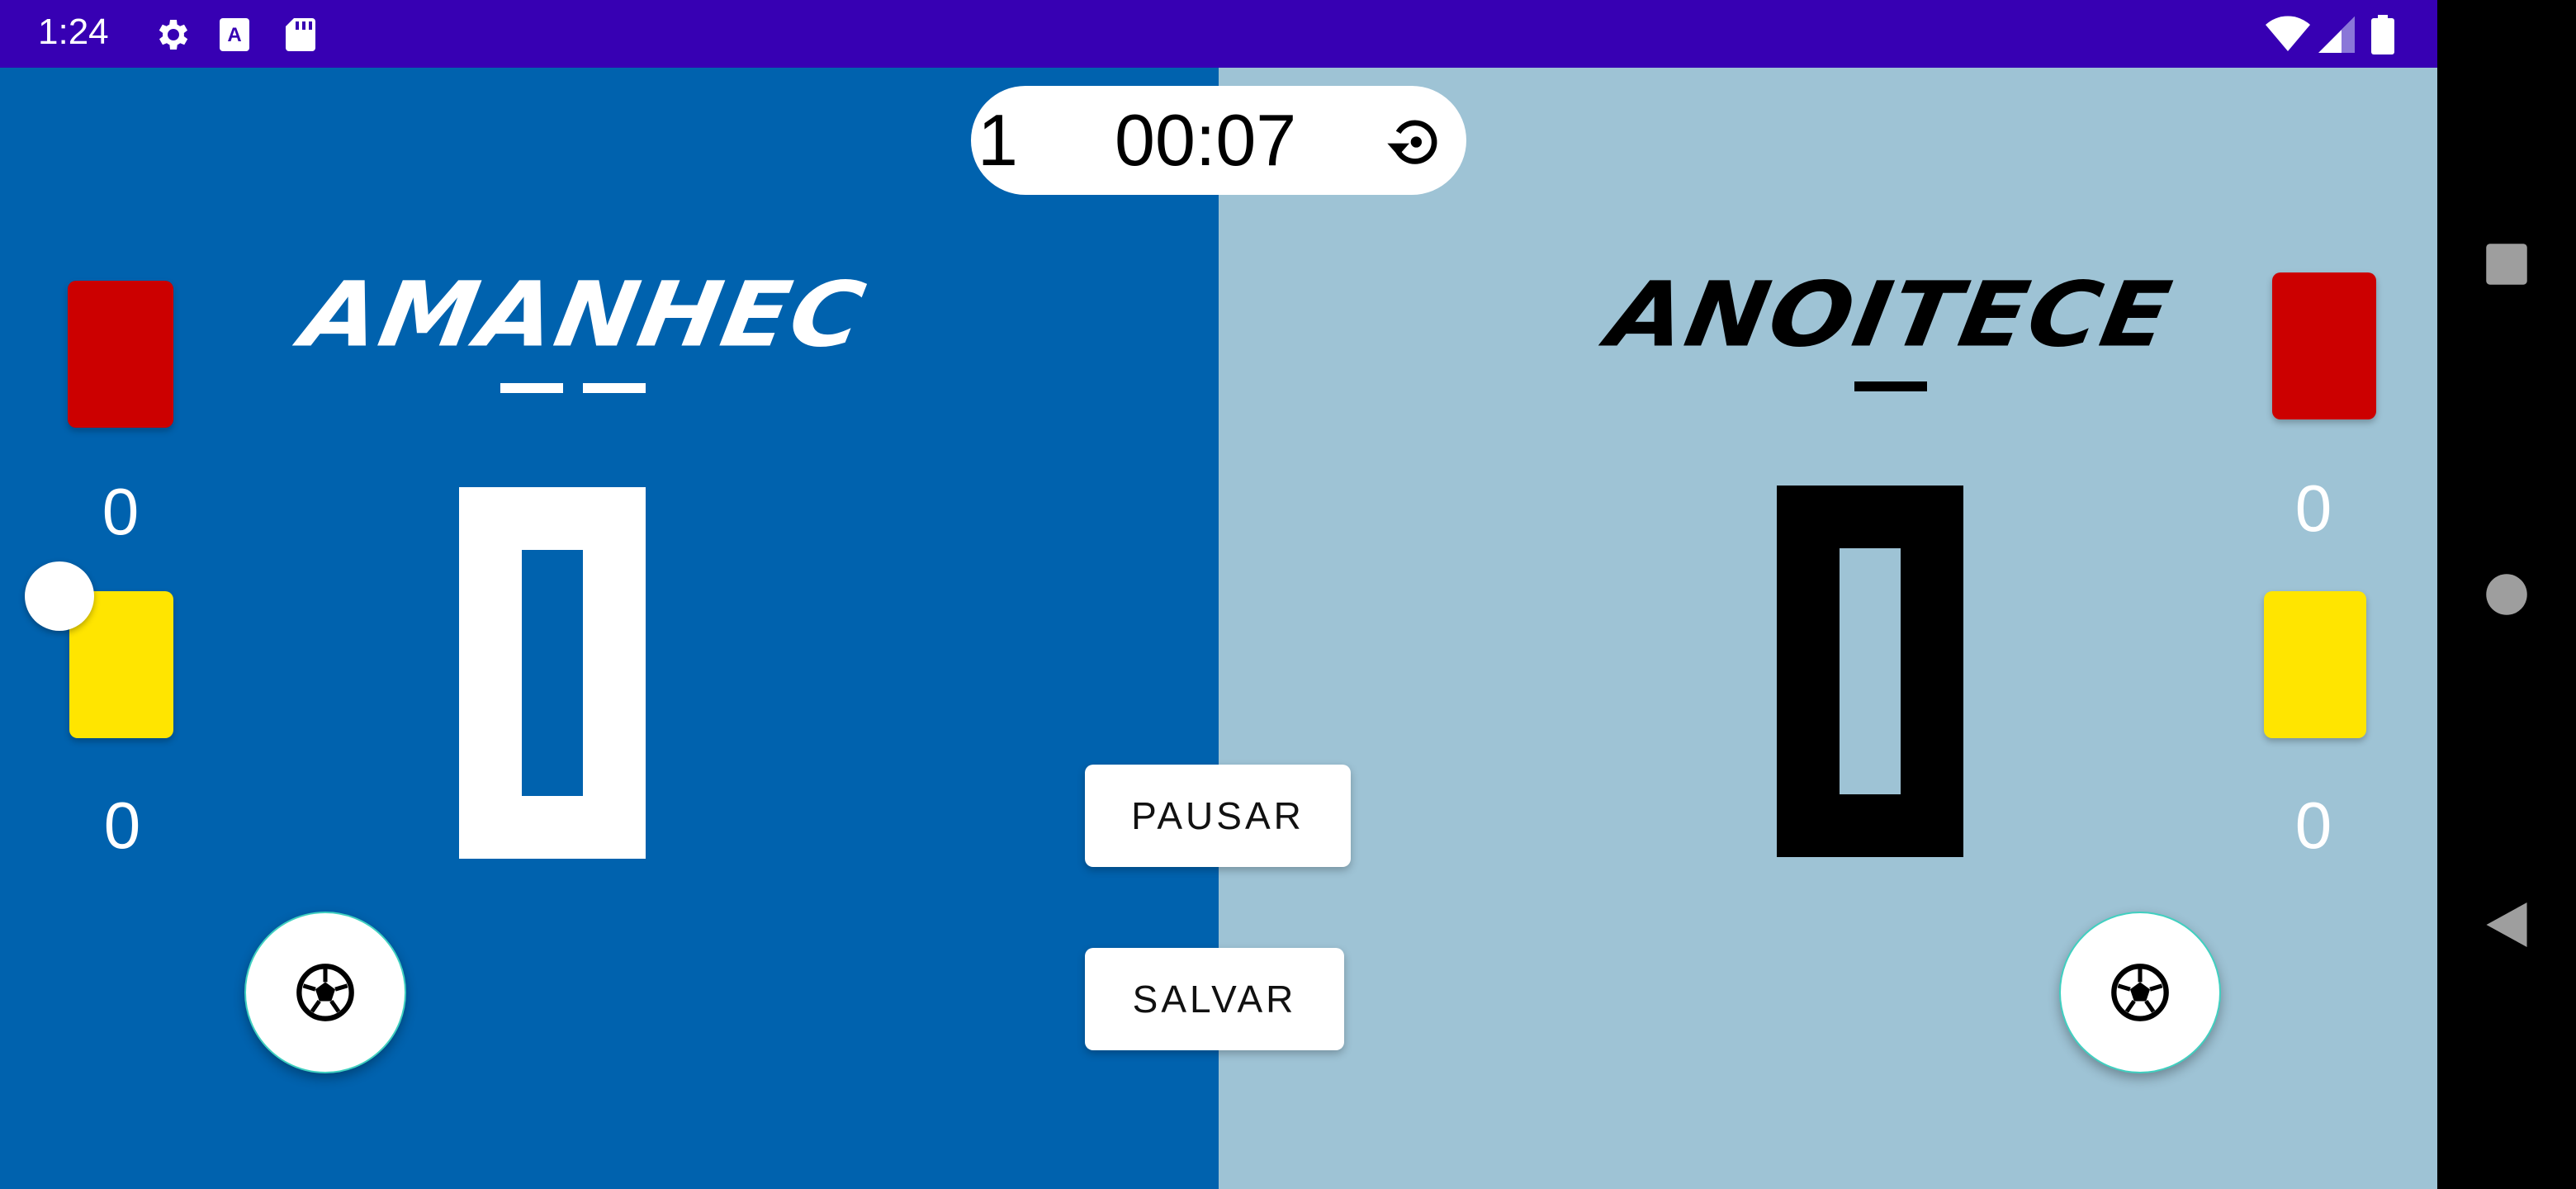  I want to click on team-left-name: AMANHEC, so click(584, 315).